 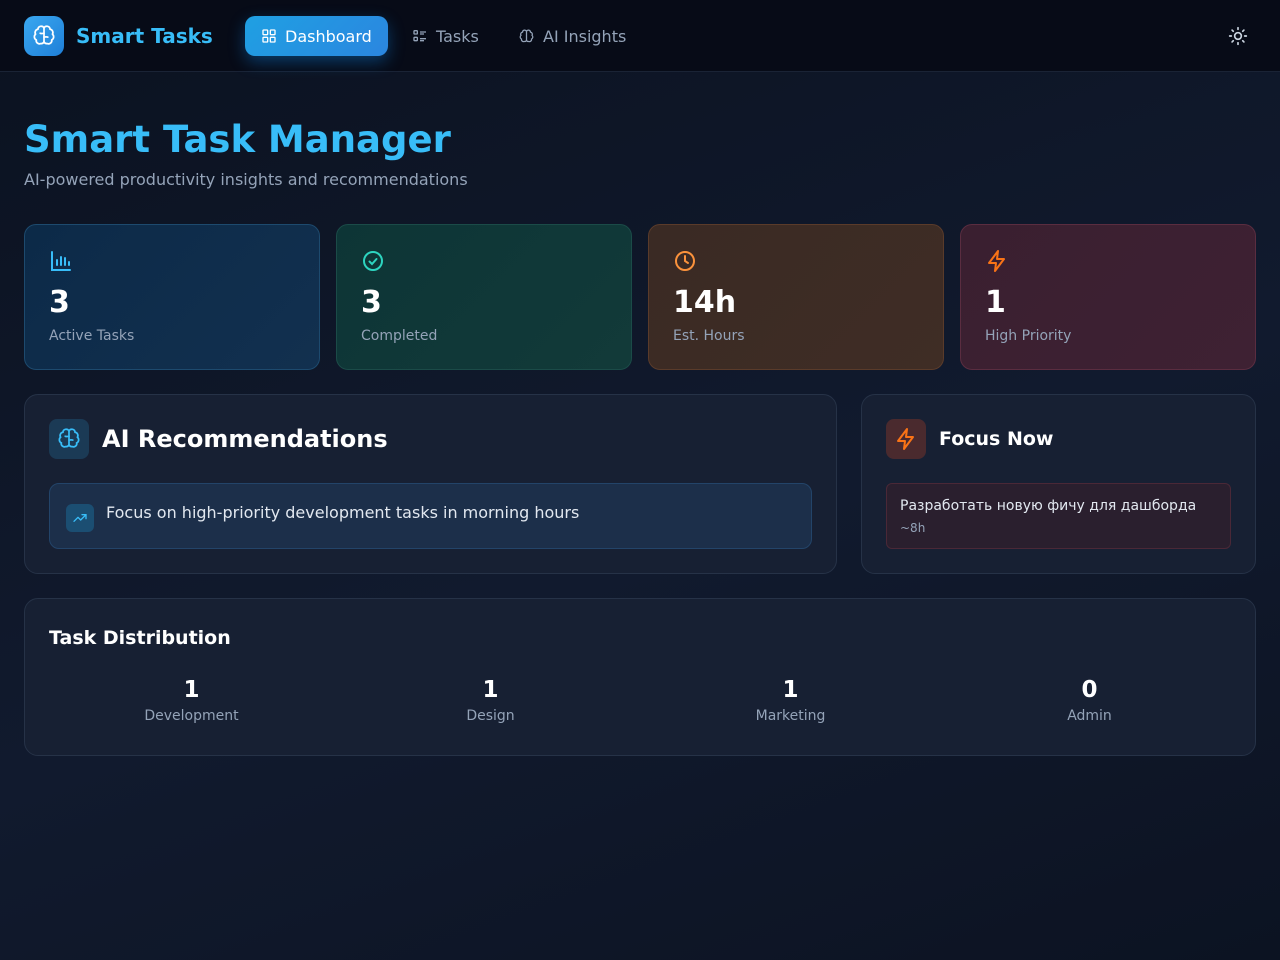 What do you see at coordinates (328, 36) in the screenshot?
I see `nav-dashboard-label: Dashboard` at bounding box center [328, 36].